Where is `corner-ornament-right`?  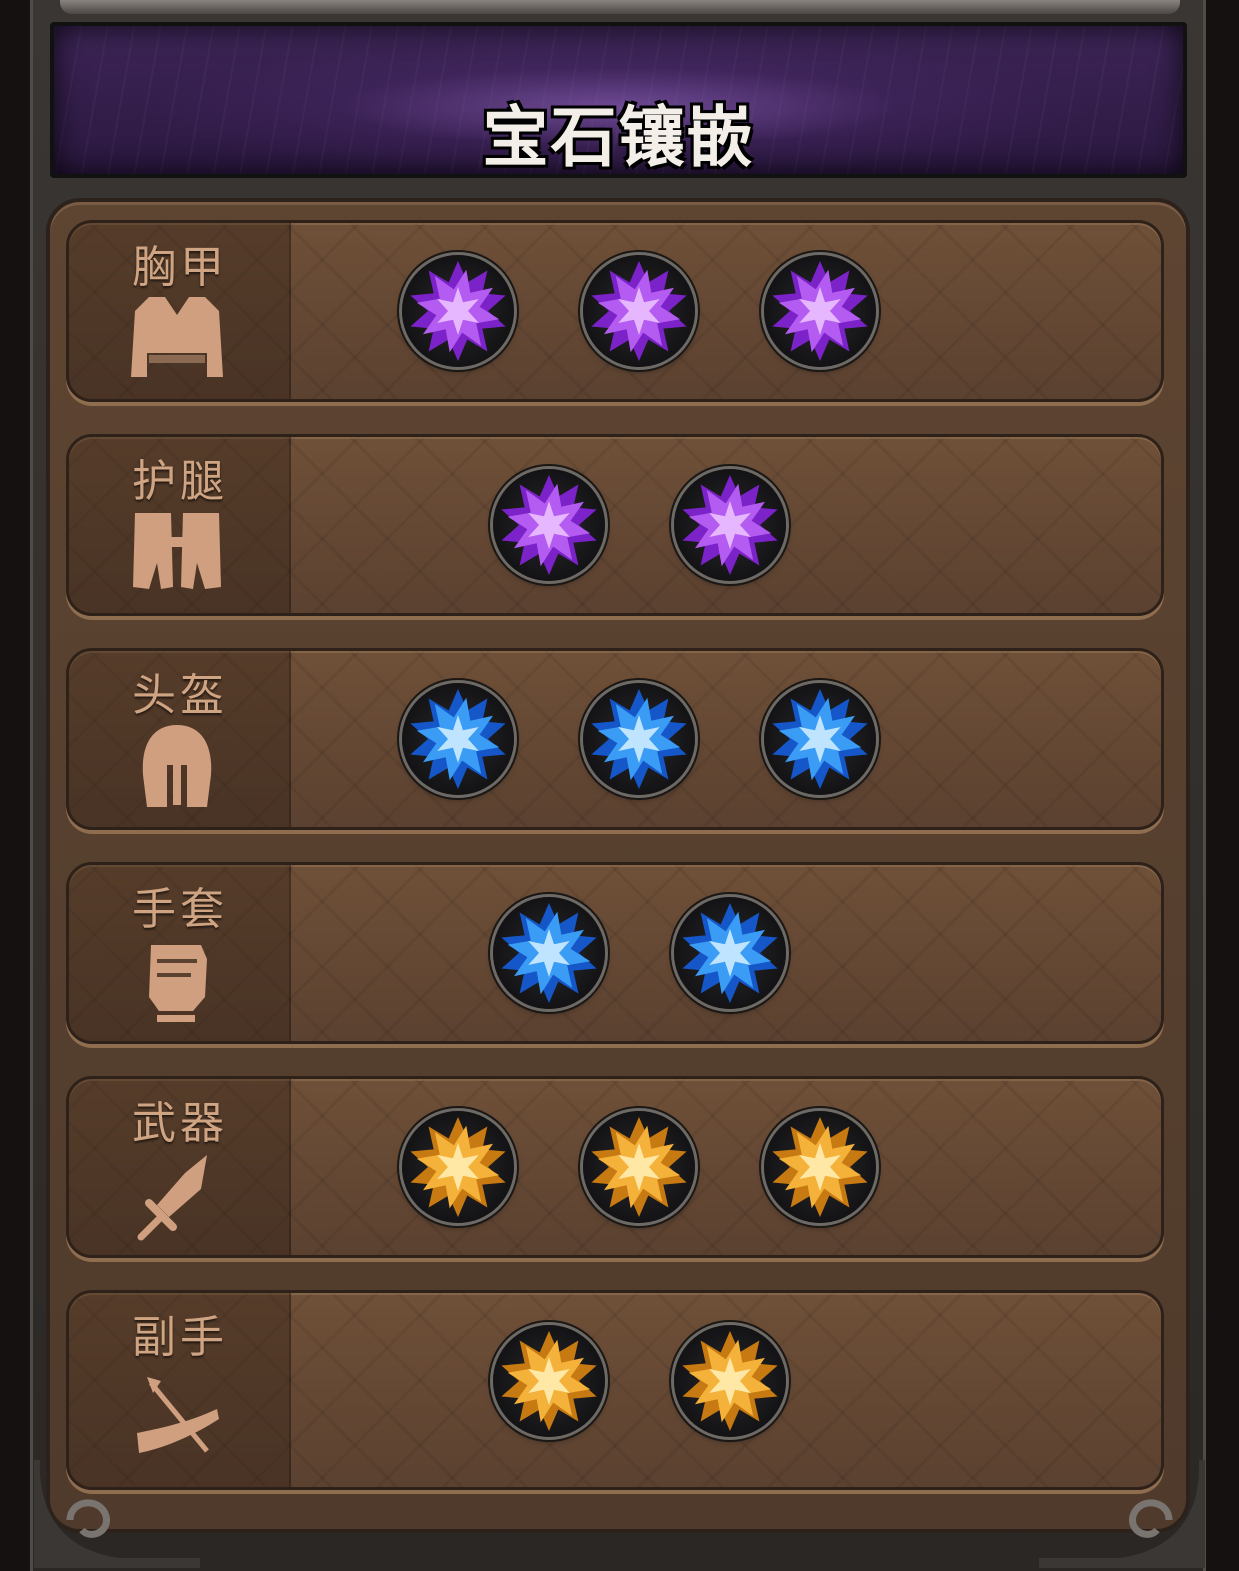
corner-ornament-right is located at coordinates (1122, 1514).